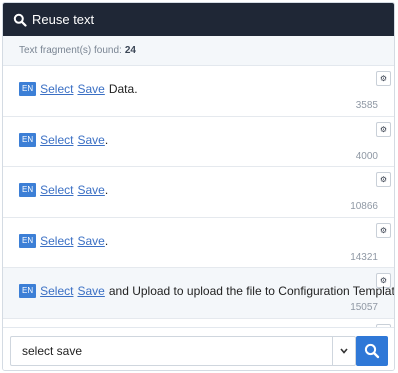 The width and height of the screenshot is (398, 373). I want to click on fragments-found-count: 24, so click(130, 50).